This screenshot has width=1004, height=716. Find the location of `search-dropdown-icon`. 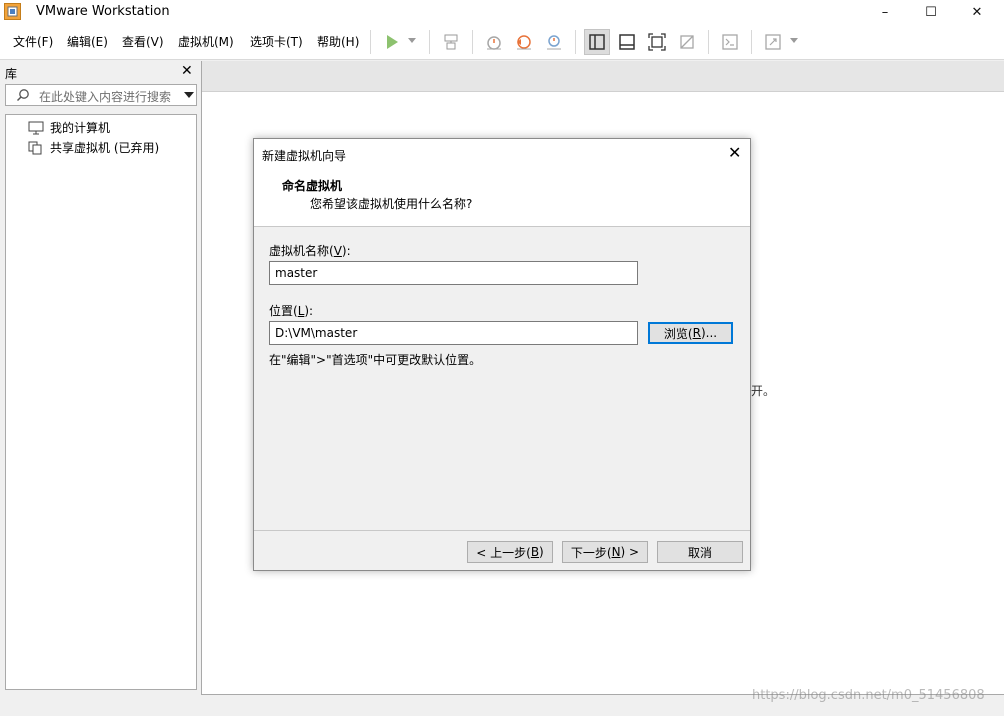

search-dropdown-icon is located at coordinates (189, 95).